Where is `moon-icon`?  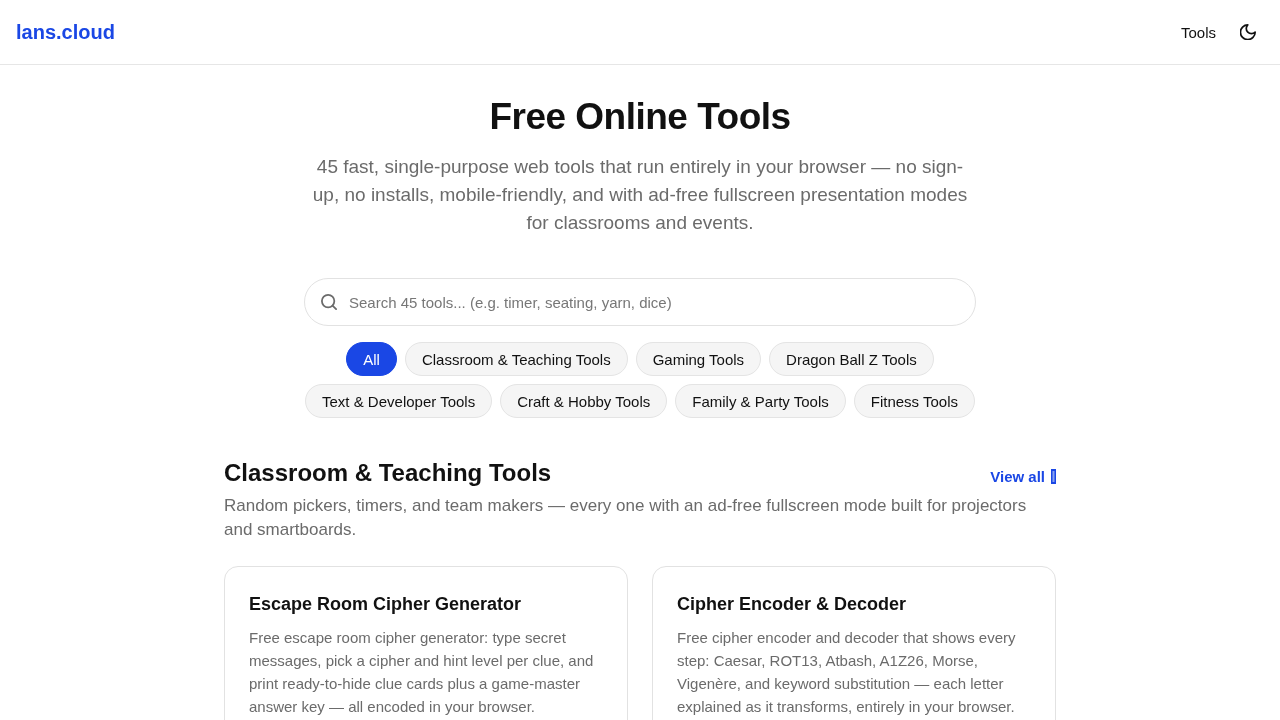 moon-icon is located at coordinates (1248, 32).